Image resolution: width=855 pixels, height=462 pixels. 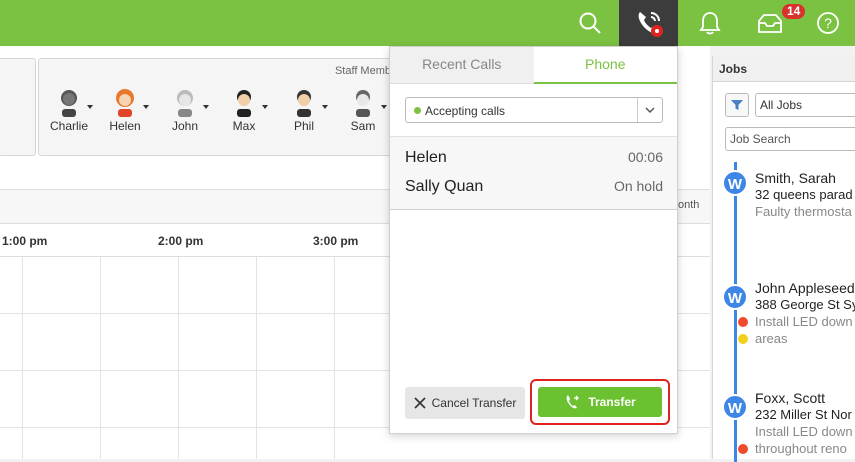 I want to click on job-description: areas, so click(x=771, y=338).